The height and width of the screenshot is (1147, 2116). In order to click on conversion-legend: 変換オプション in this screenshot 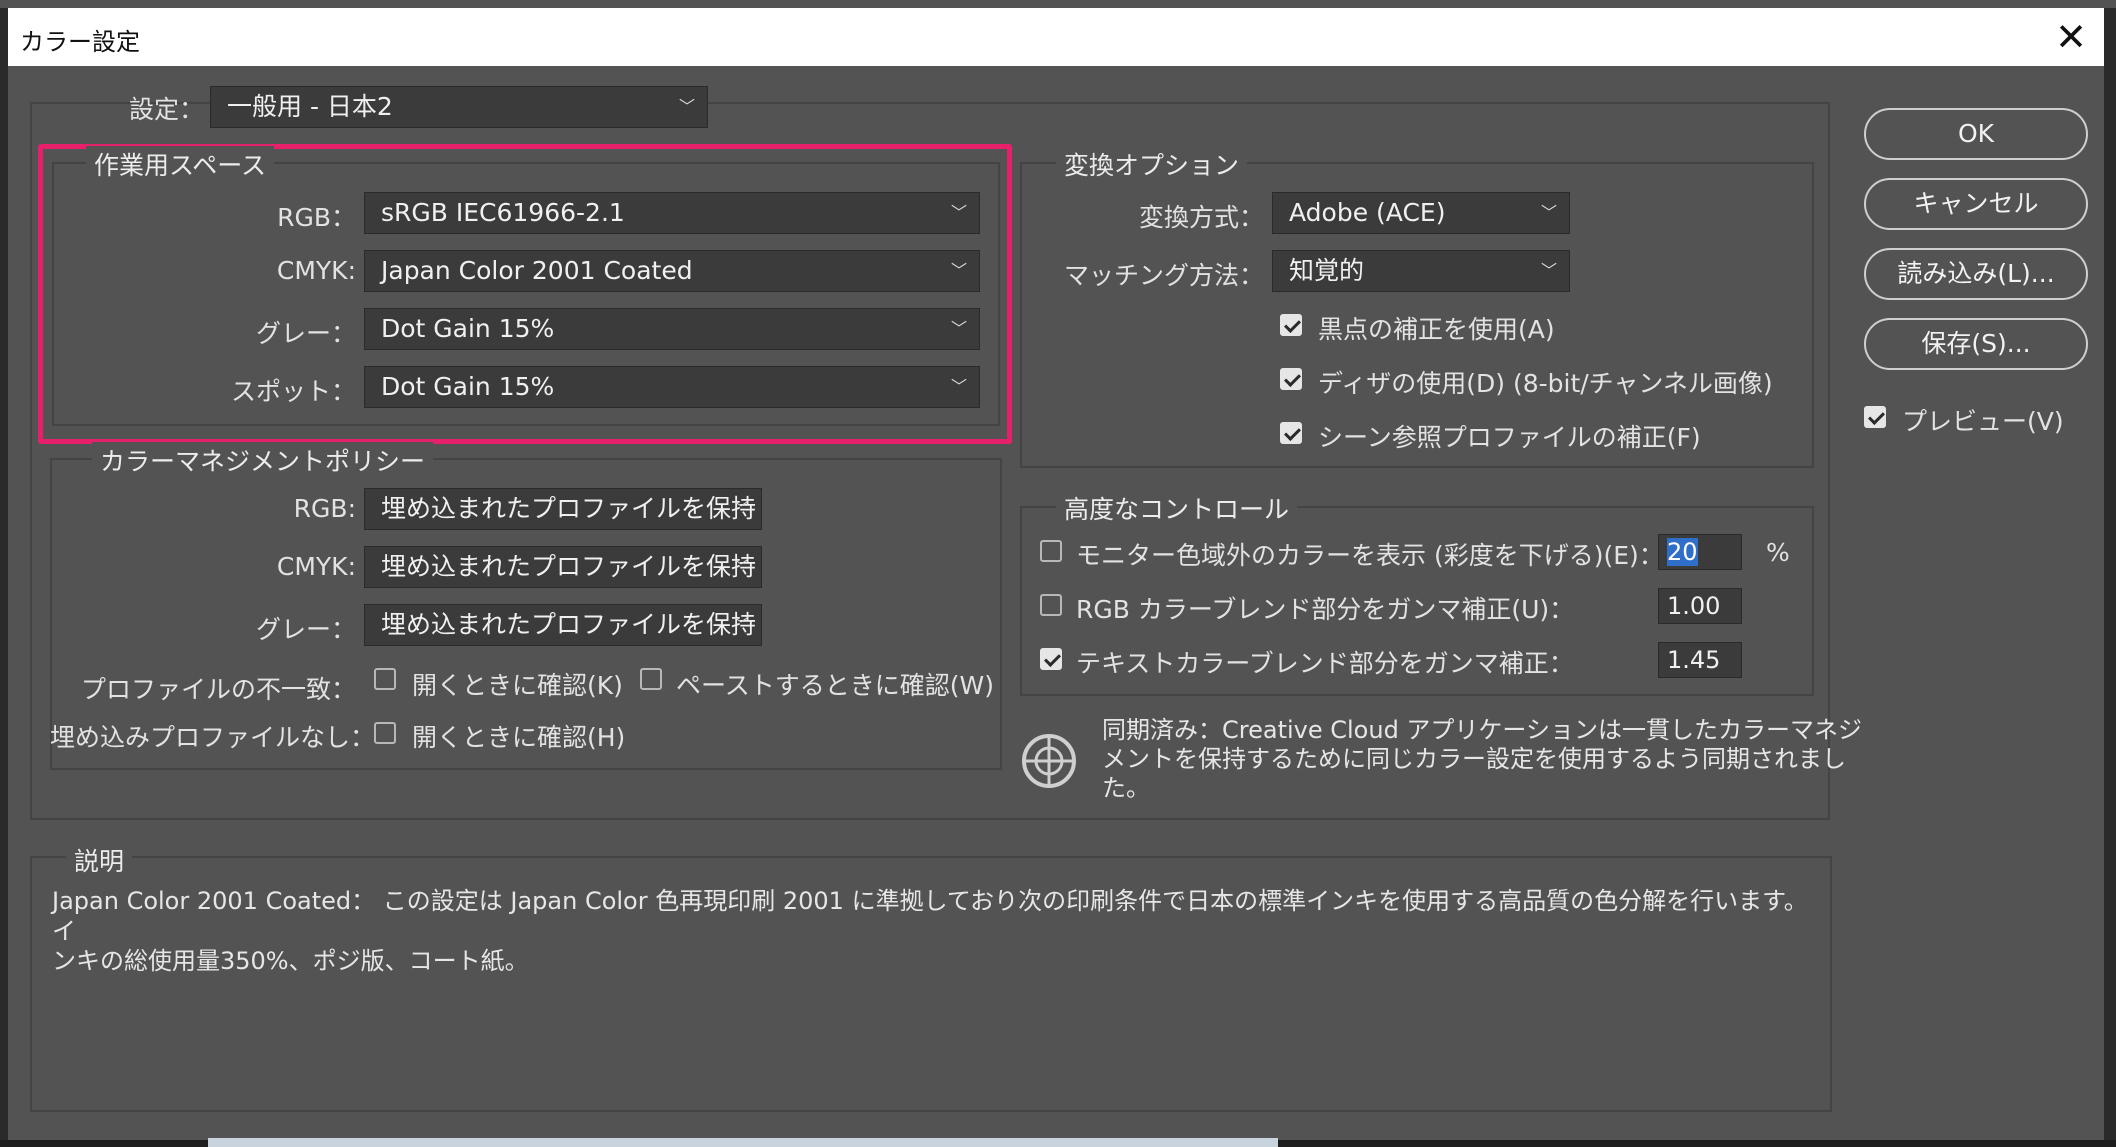, I will do `click(1152, 164)`.